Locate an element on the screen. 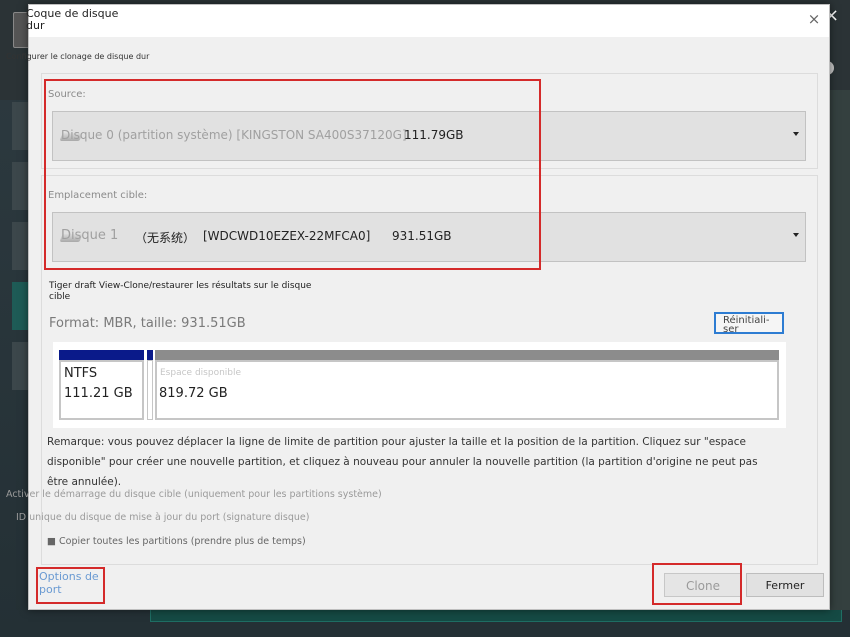  target-system-tag: （无系统） is located at coordinates (165, 238).